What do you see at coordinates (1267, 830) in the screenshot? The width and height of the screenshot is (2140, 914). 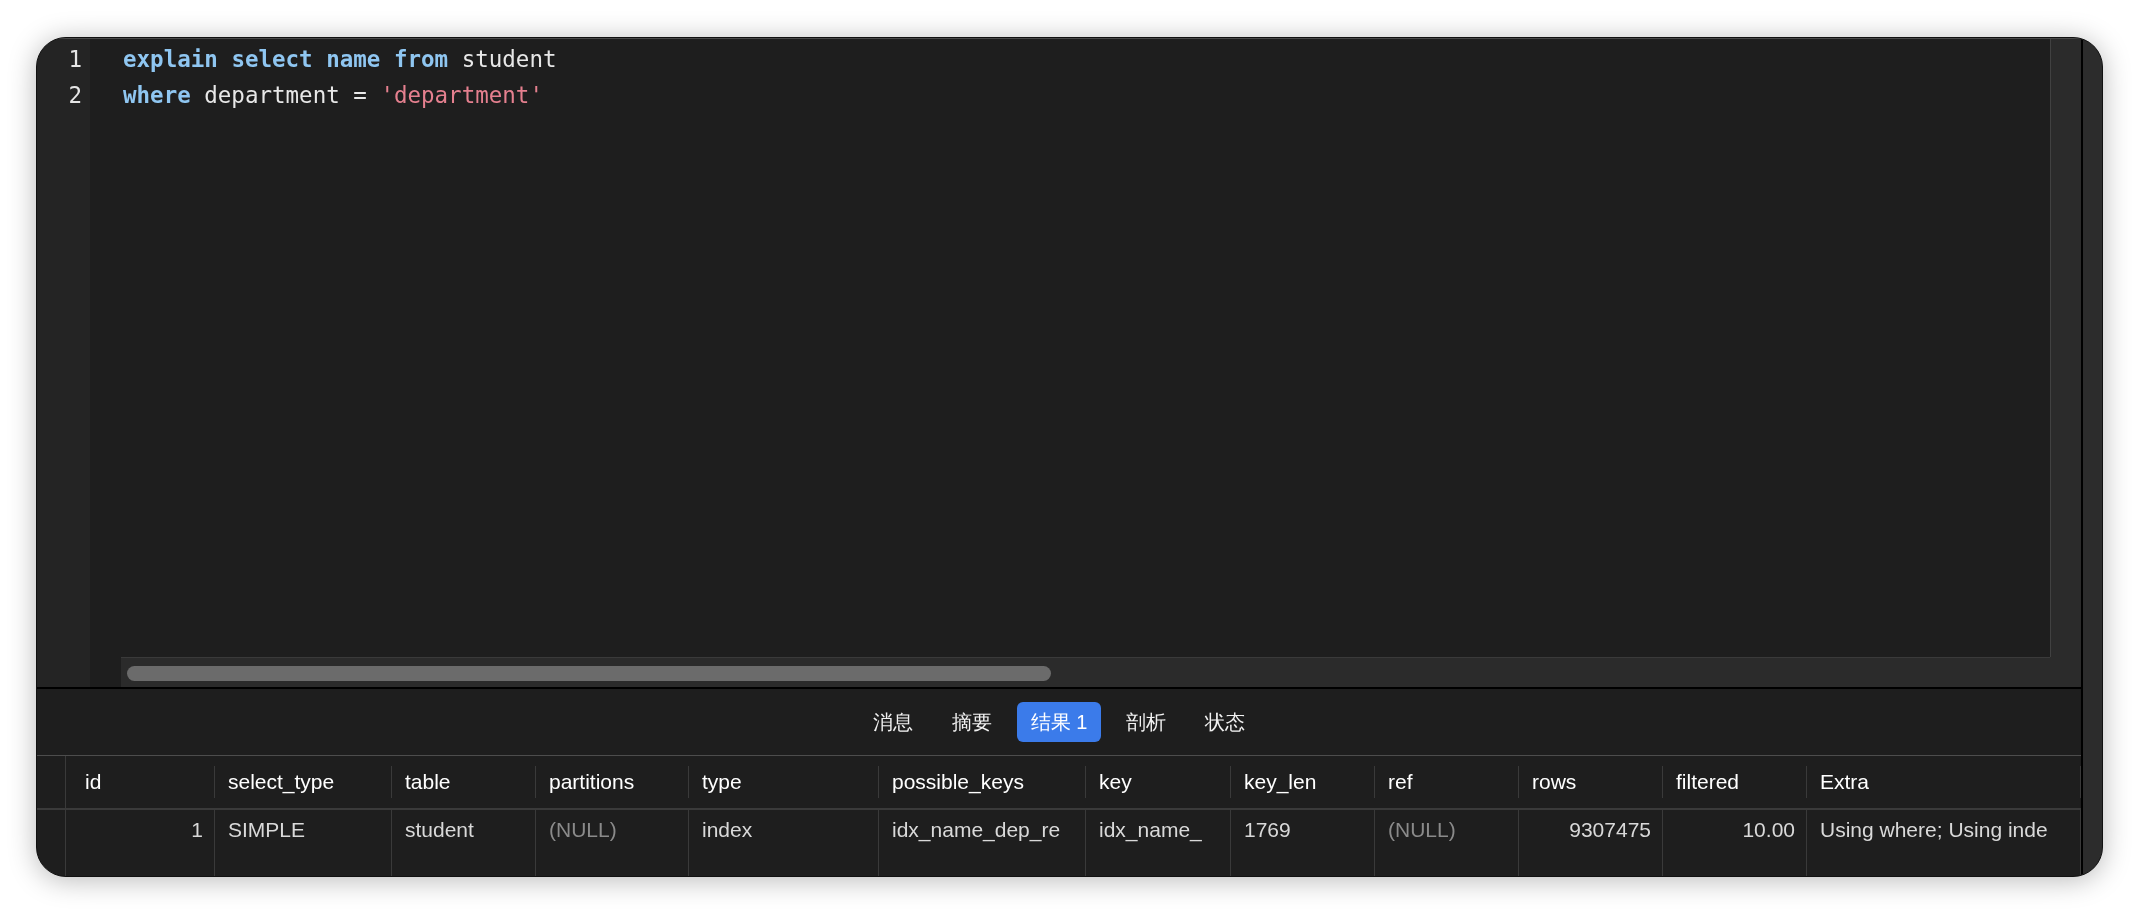 I see `table-cell-text: 1769` at bounding box center [1267, 830].